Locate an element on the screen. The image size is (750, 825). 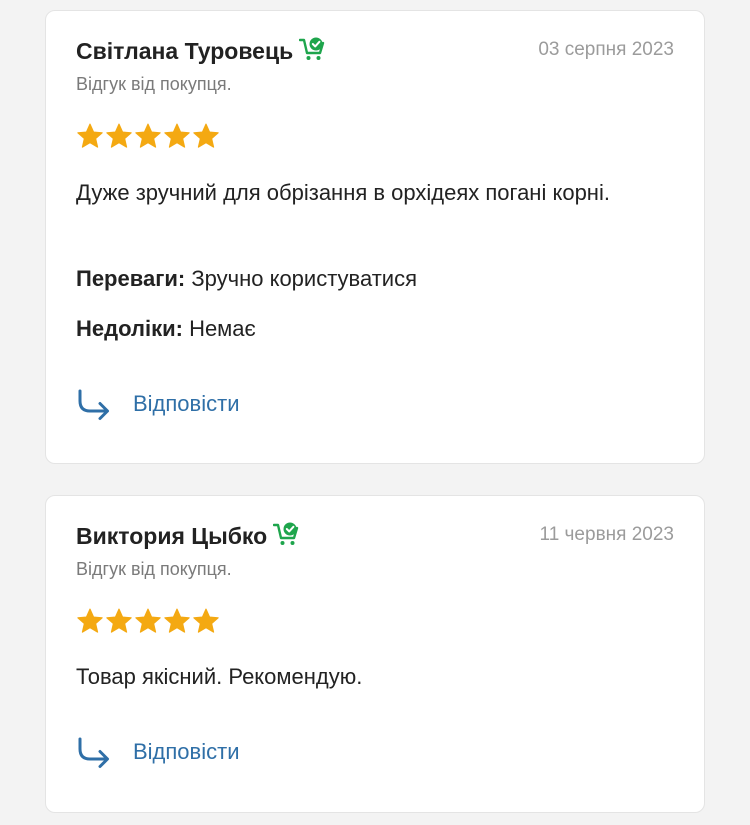
review-pros: Переваги: Зручно користуватися is located at coordinates (360, 279).